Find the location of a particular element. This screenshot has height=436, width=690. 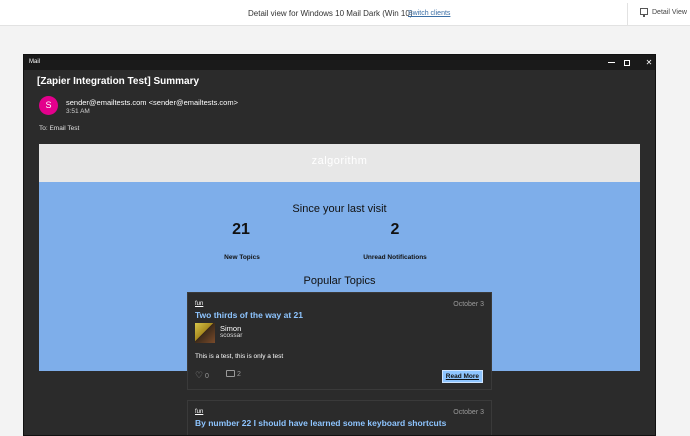

user-avatar-image is located at coordinates (205, 333).